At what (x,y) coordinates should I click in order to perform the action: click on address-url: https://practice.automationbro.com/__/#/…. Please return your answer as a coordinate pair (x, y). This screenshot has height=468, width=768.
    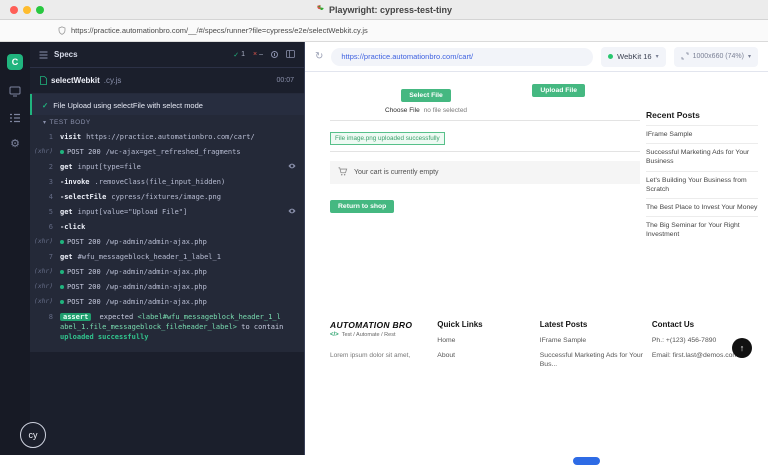
    Looking at the image, I should click on (219, 30).